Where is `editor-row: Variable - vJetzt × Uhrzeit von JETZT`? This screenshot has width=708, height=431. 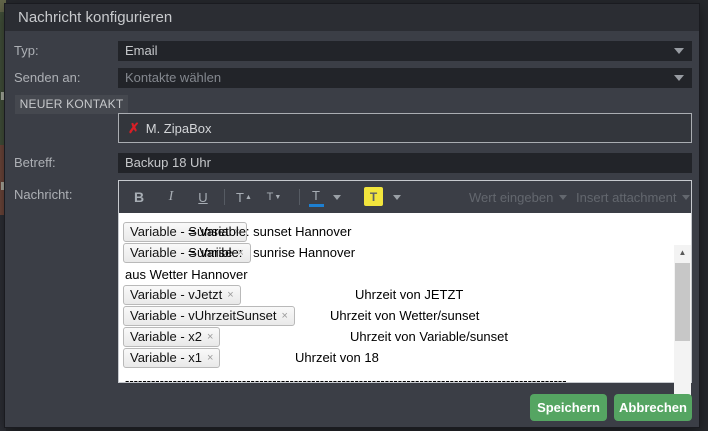
editor-row: Variable - vJetzt × Uhrzeit von JETZT is located at coordinates (405, 295).